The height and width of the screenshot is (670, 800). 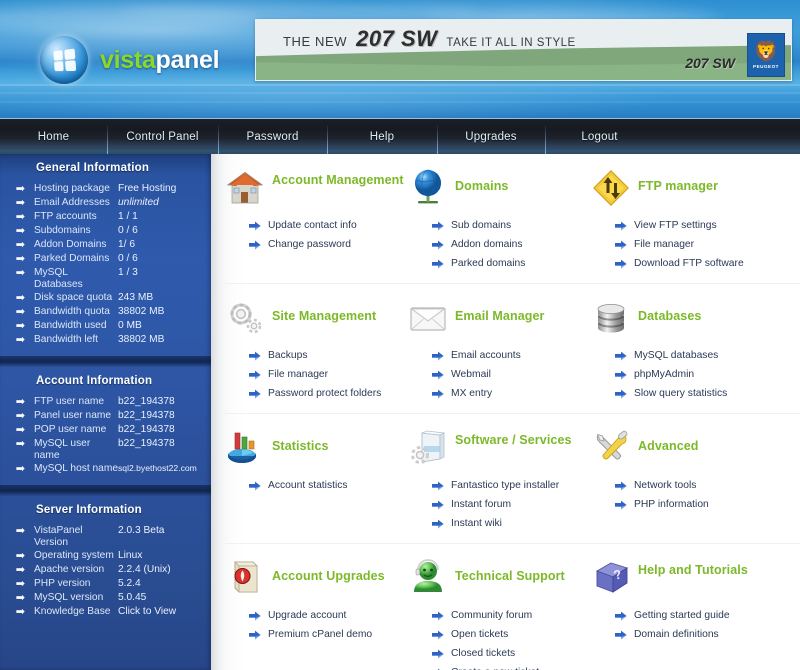 What do you see at coordinates (510, 576) in the screenshot?
I see `panel-section-title: Technical Support` at bounding box center [510, 576].